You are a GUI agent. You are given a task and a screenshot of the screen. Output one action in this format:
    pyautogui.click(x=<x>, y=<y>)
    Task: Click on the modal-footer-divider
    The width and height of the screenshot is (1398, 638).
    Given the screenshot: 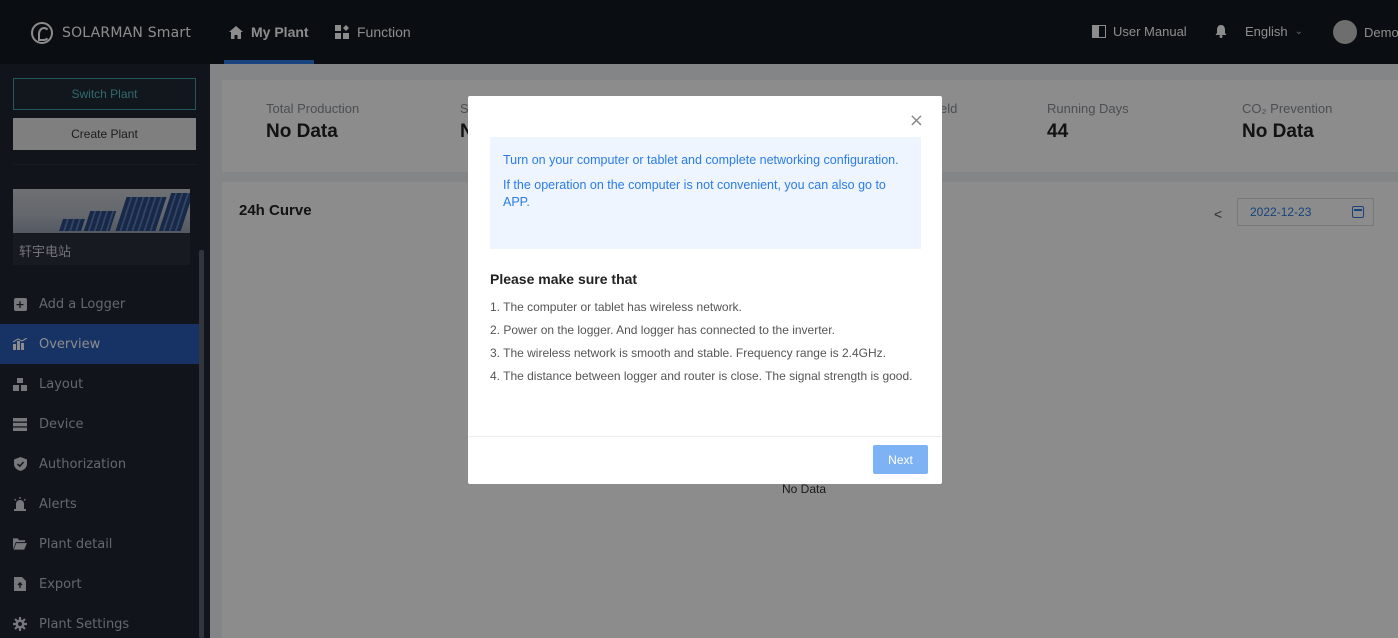 What is the action you would take?
    pyautogui.click(x=705, y=436)
    